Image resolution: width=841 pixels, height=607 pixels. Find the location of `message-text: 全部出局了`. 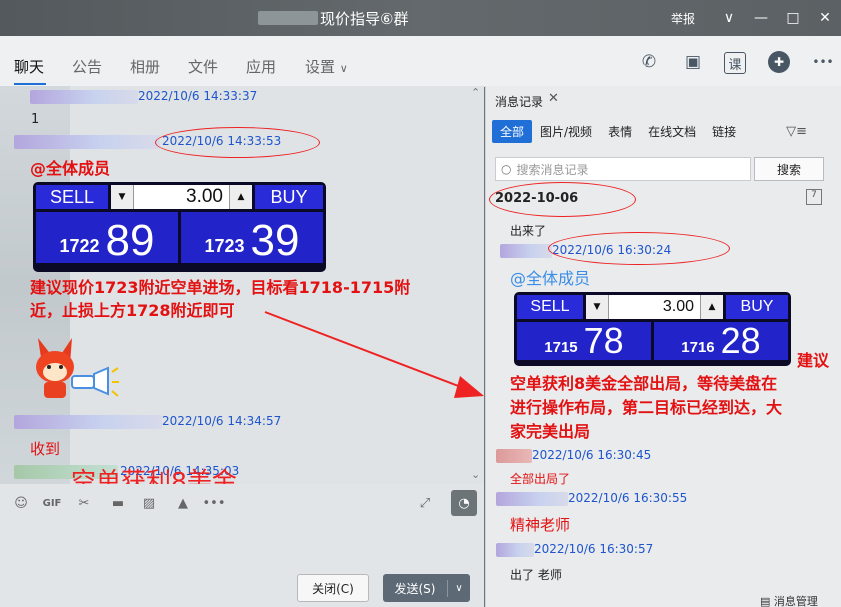

message-text: 全部出局了 is located at coordinates (540, 479).